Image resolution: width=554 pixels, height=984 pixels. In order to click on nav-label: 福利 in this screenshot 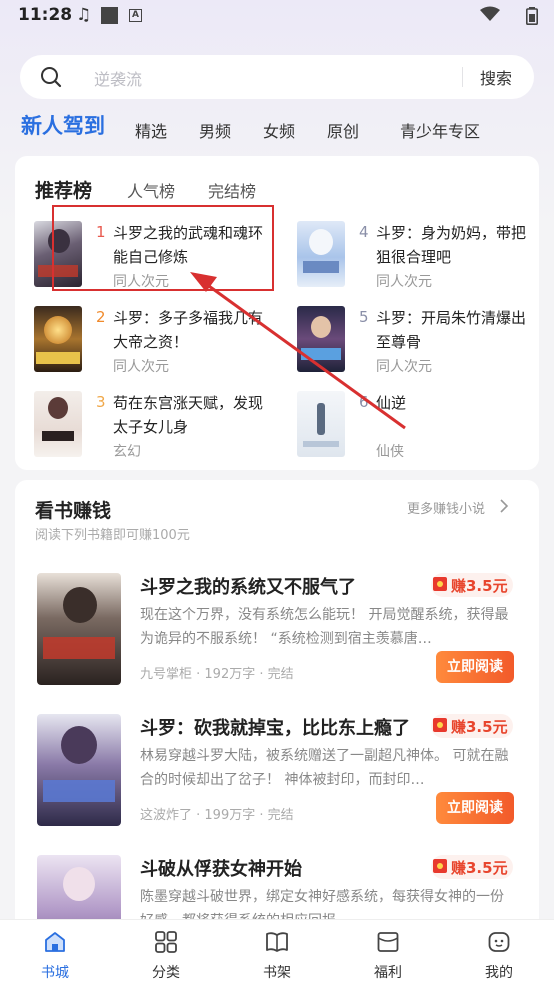, I will do `click(388, 973)`.